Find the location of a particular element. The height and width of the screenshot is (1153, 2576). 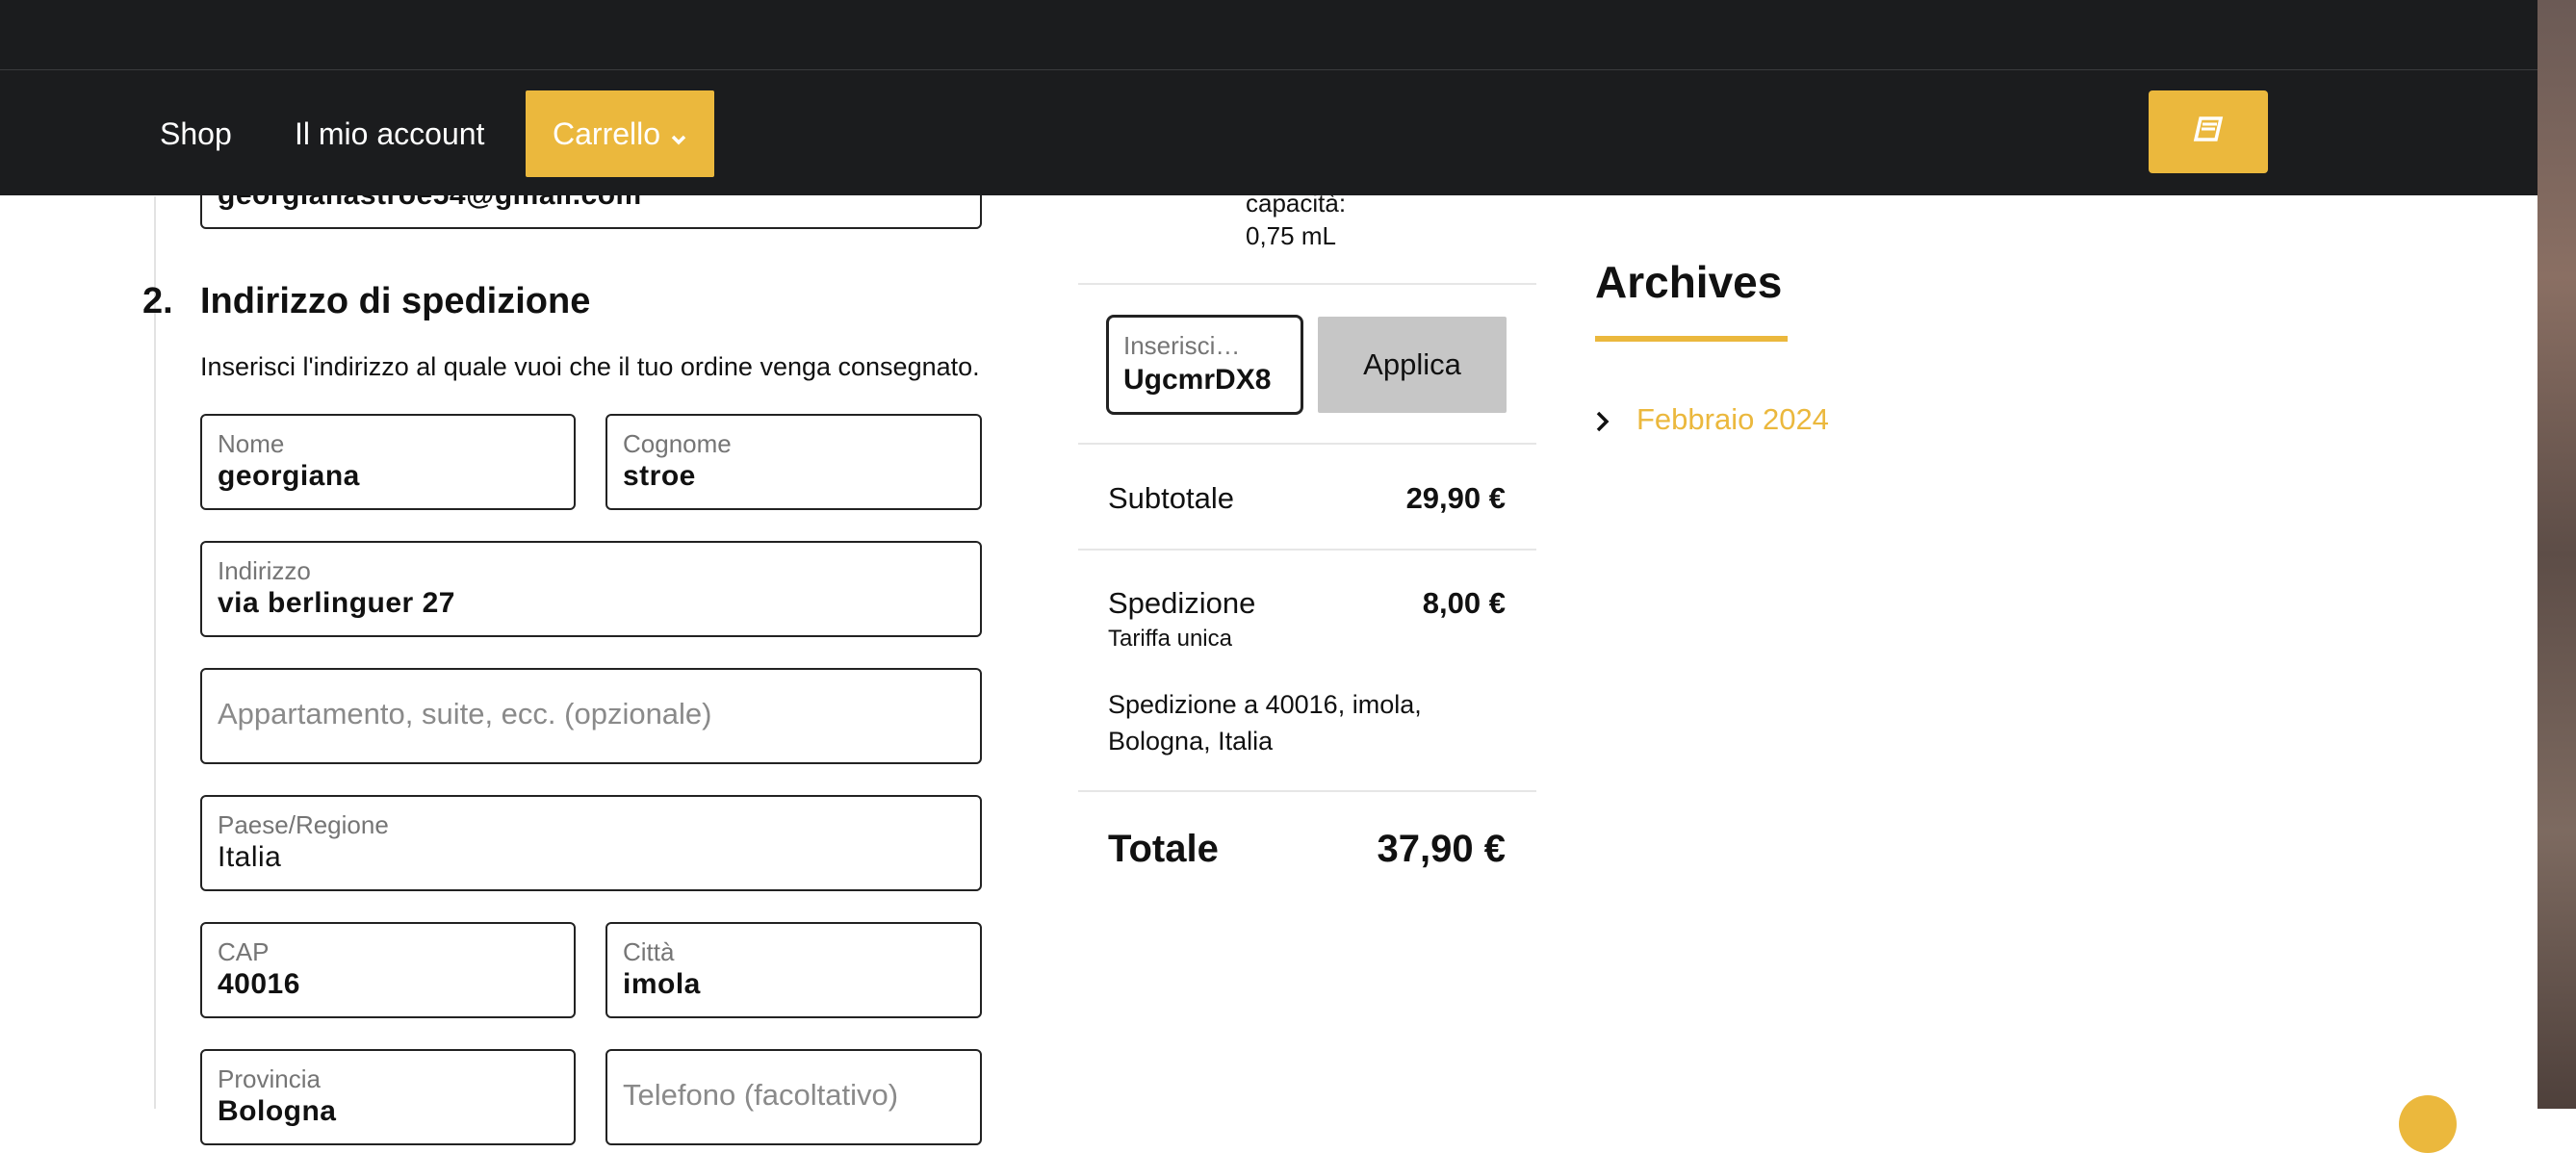

chevron-right-icon is located at coordinates (1602, 424).